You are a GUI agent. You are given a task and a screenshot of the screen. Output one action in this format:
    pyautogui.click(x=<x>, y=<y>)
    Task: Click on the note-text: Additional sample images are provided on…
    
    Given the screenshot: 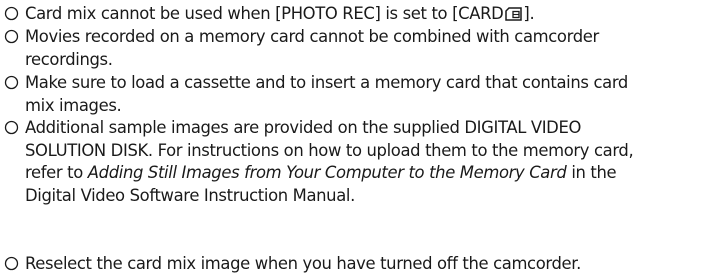 What is the action you would take?
    pyautogui.click(x=303, y=127)
    